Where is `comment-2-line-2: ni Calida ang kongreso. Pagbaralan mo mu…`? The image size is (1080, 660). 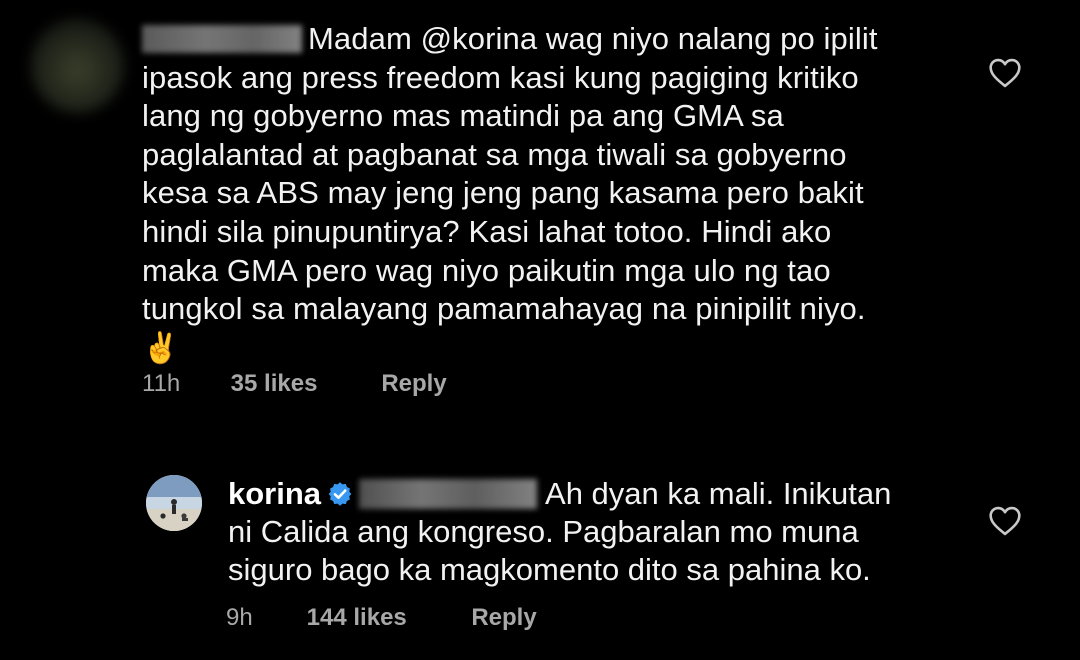
comment-2-line-2: ni Calida ang kongreso. Pagbaralan mo mu… is located at coordinates (543, 531).